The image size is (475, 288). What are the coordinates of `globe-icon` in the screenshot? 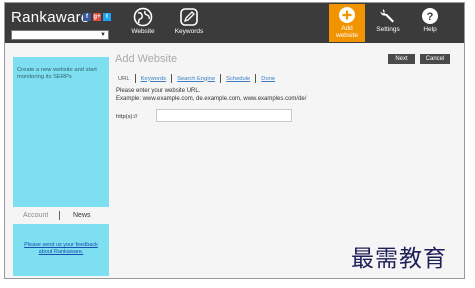 It's located at (143, 17).